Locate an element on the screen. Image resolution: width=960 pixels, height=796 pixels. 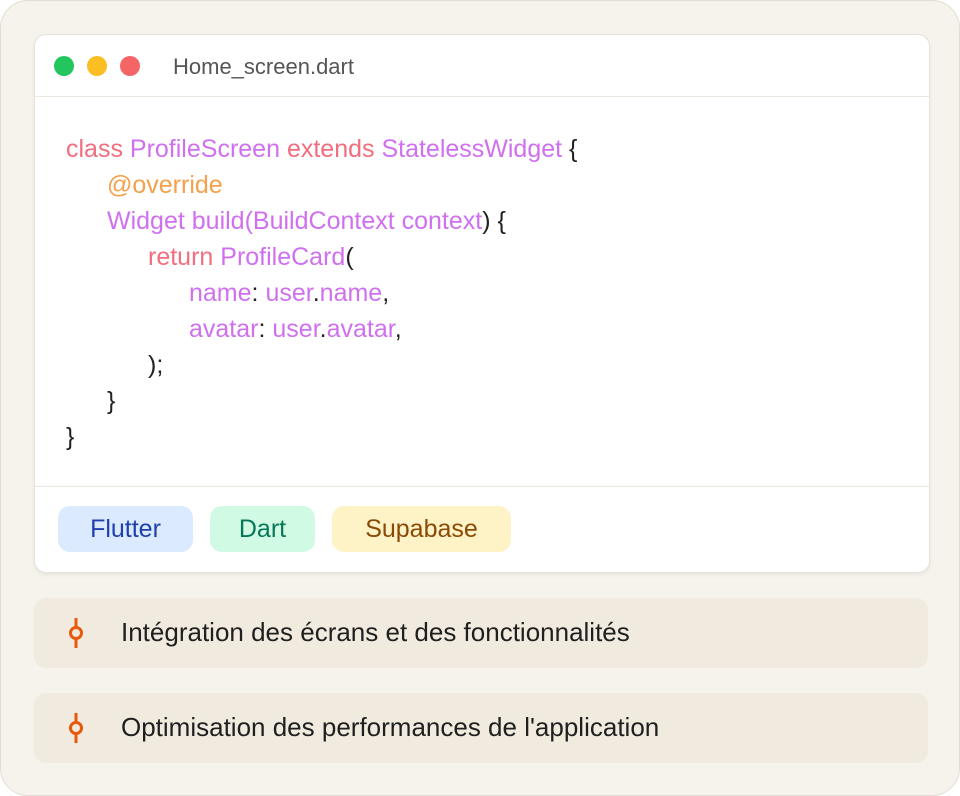
window-red-dot is located at coordinates (130, 66).